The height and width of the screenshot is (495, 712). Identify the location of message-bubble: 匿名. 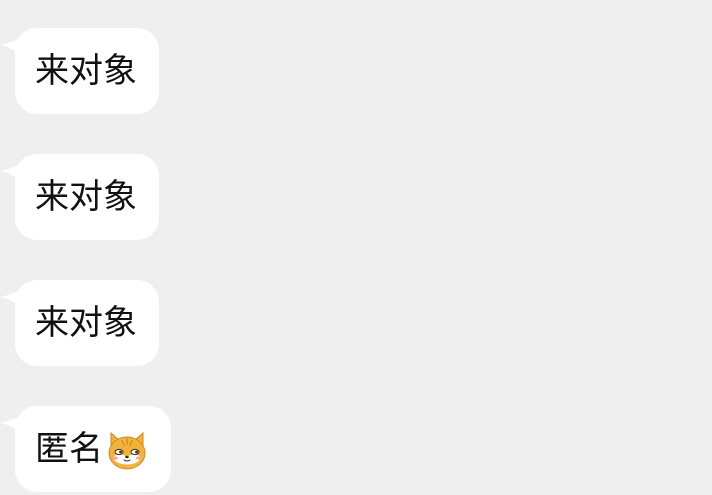
(93, 449).